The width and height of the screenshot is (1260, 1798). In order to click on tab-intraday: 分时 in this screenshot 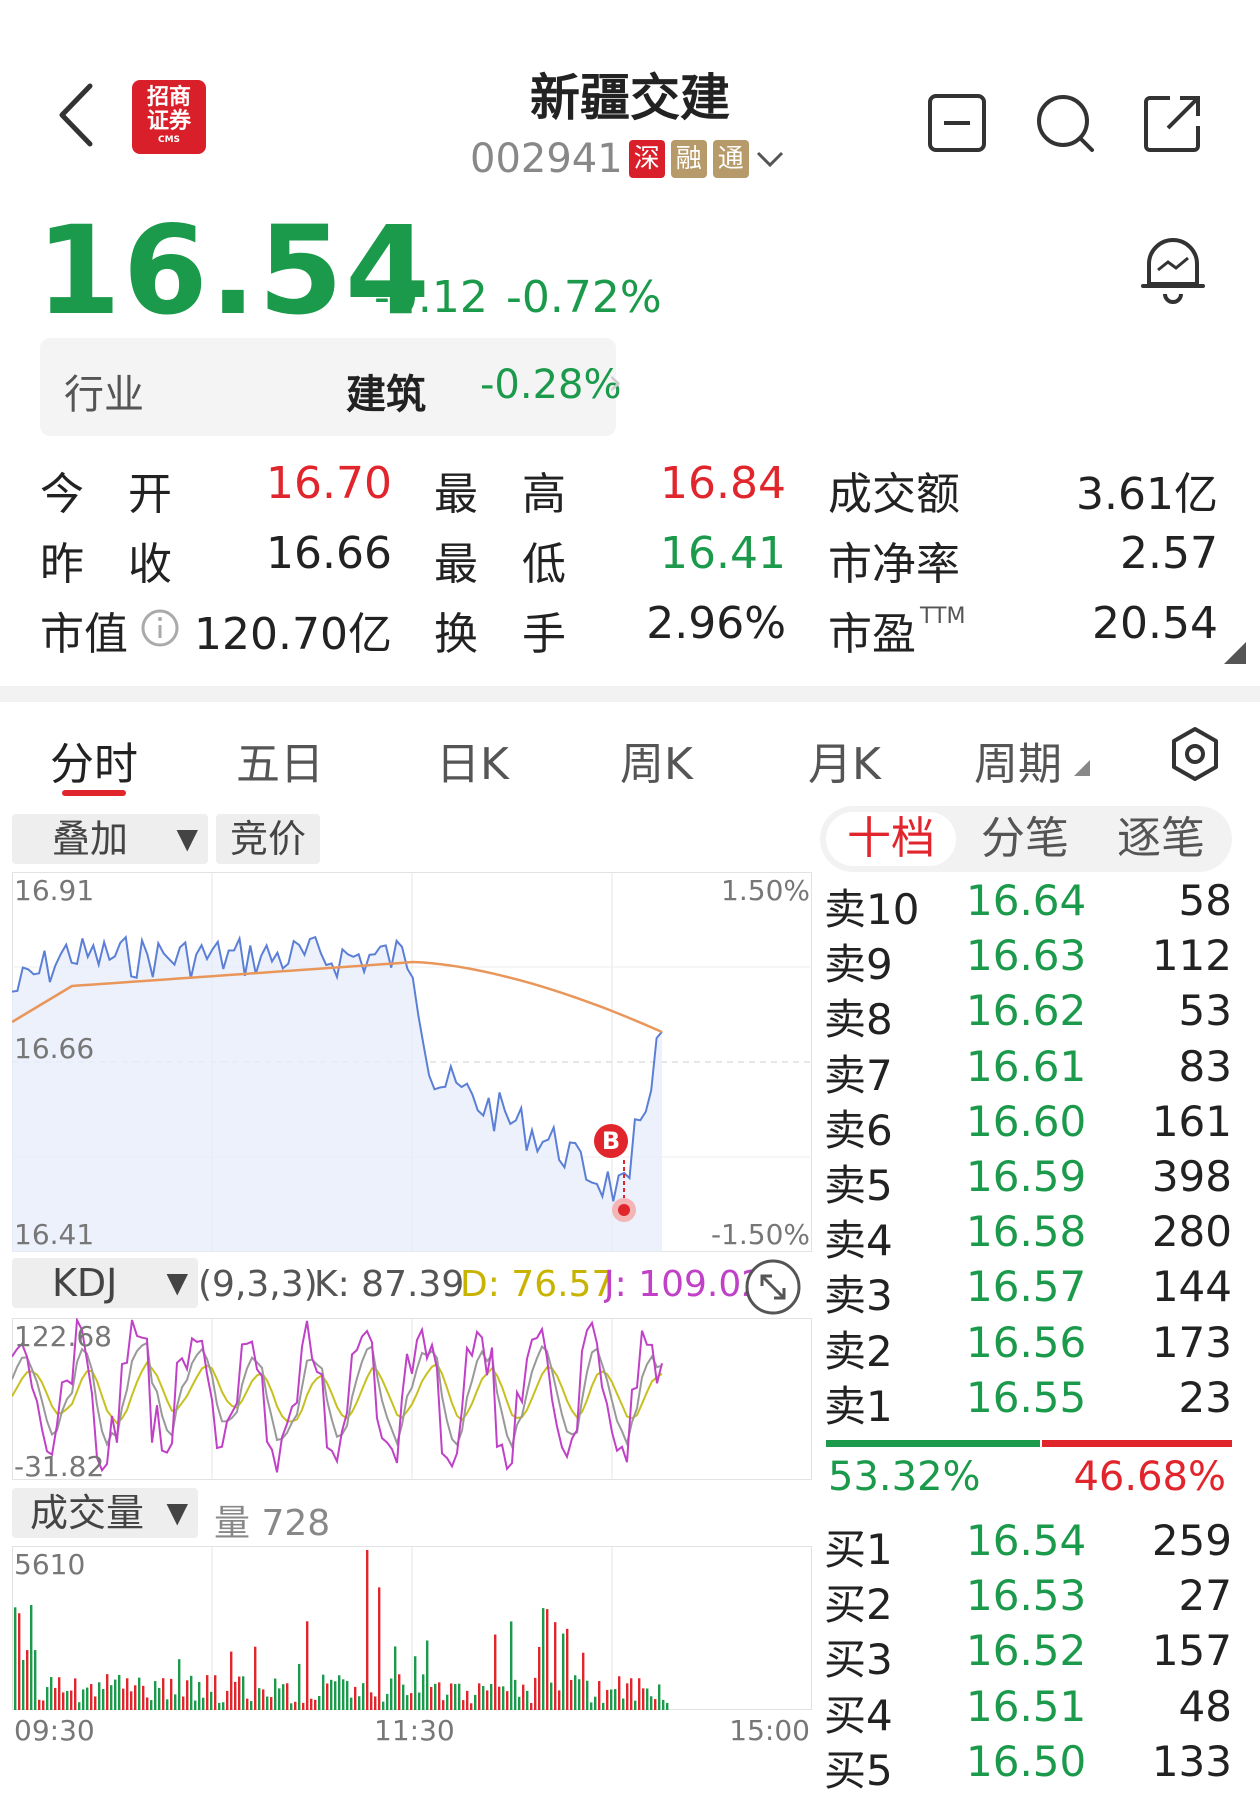, I will do `click(94, 760)`.